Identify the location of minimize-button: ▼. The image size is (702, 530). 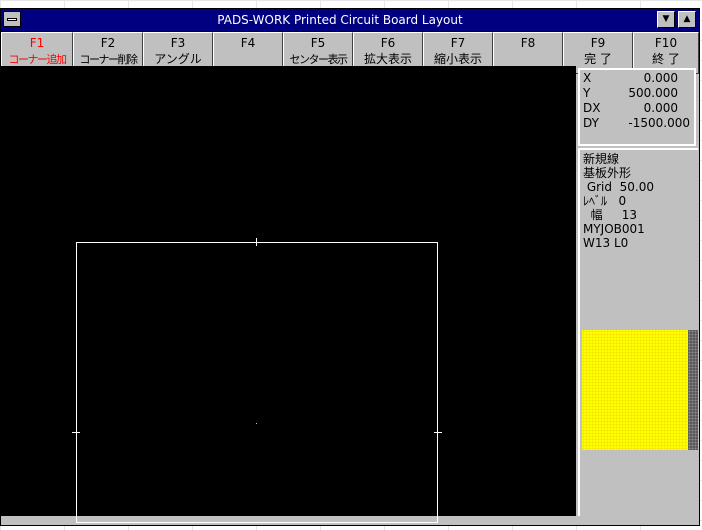
(666, 19).